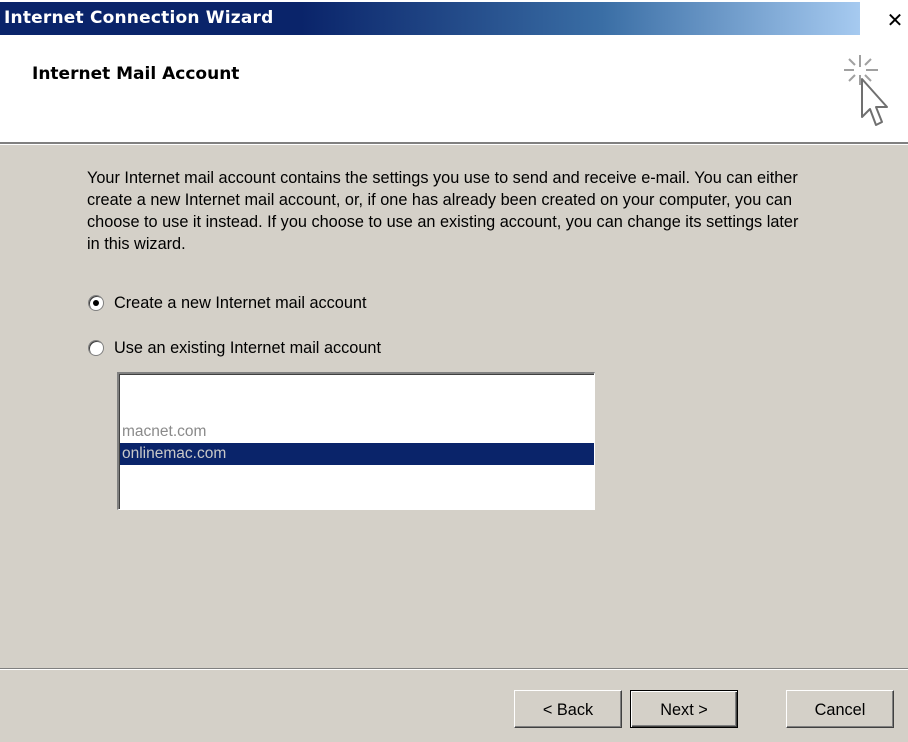 This screenshot has height=742, width=908. I want to click on cancel-button: Cancel, so click(840, 709).